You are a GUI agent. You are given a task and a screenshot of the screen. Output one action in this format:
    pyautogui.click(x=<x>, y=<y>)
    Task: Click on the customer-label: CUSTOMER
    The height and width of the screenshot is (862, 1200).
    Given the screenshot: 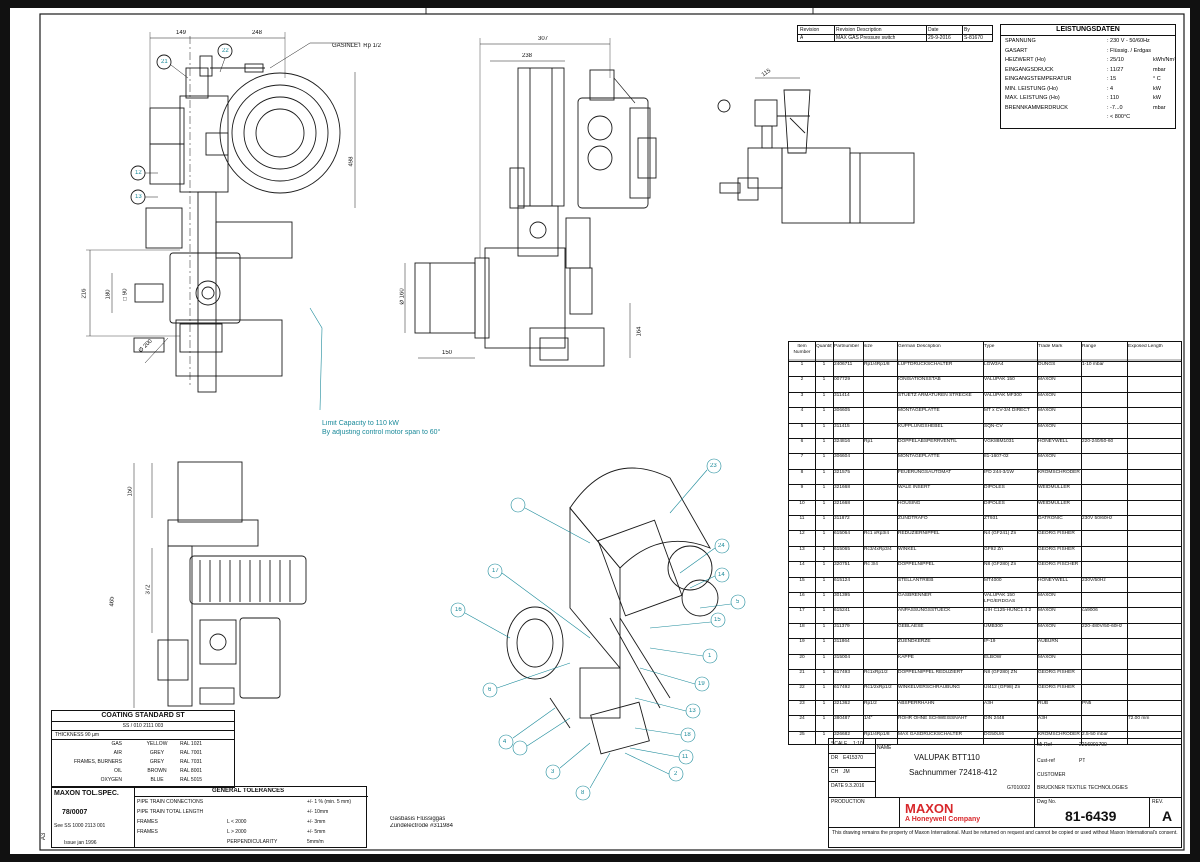 What is the action you would take?
    pyautogui.click(x=1051, y=775)
    